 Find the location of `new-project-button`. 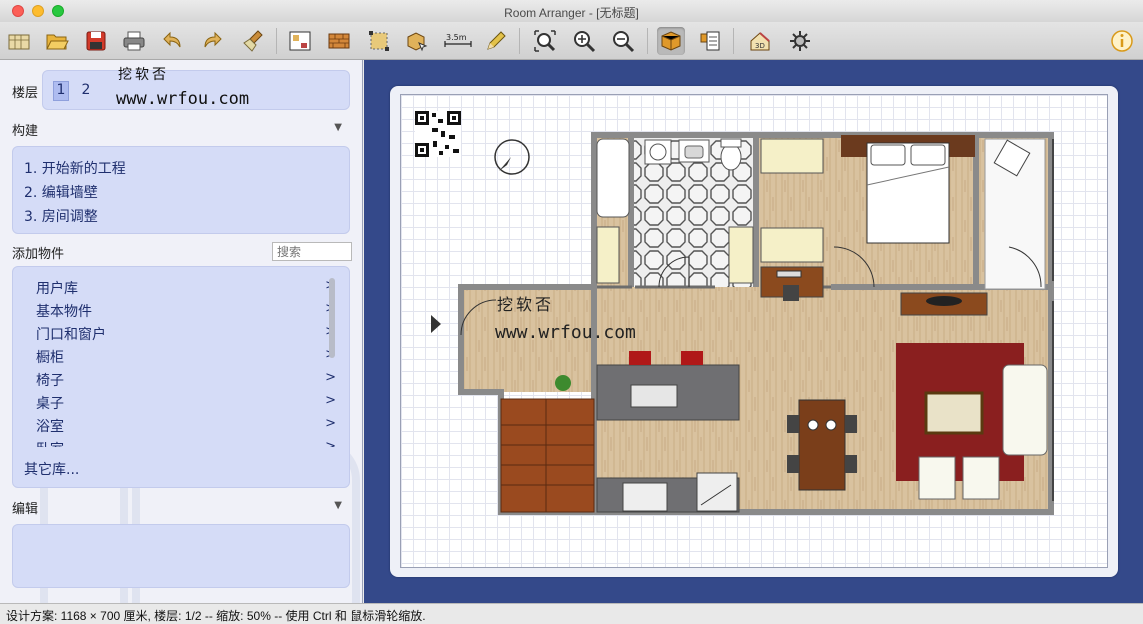

new-project-button is located at coordinates (19, 41).